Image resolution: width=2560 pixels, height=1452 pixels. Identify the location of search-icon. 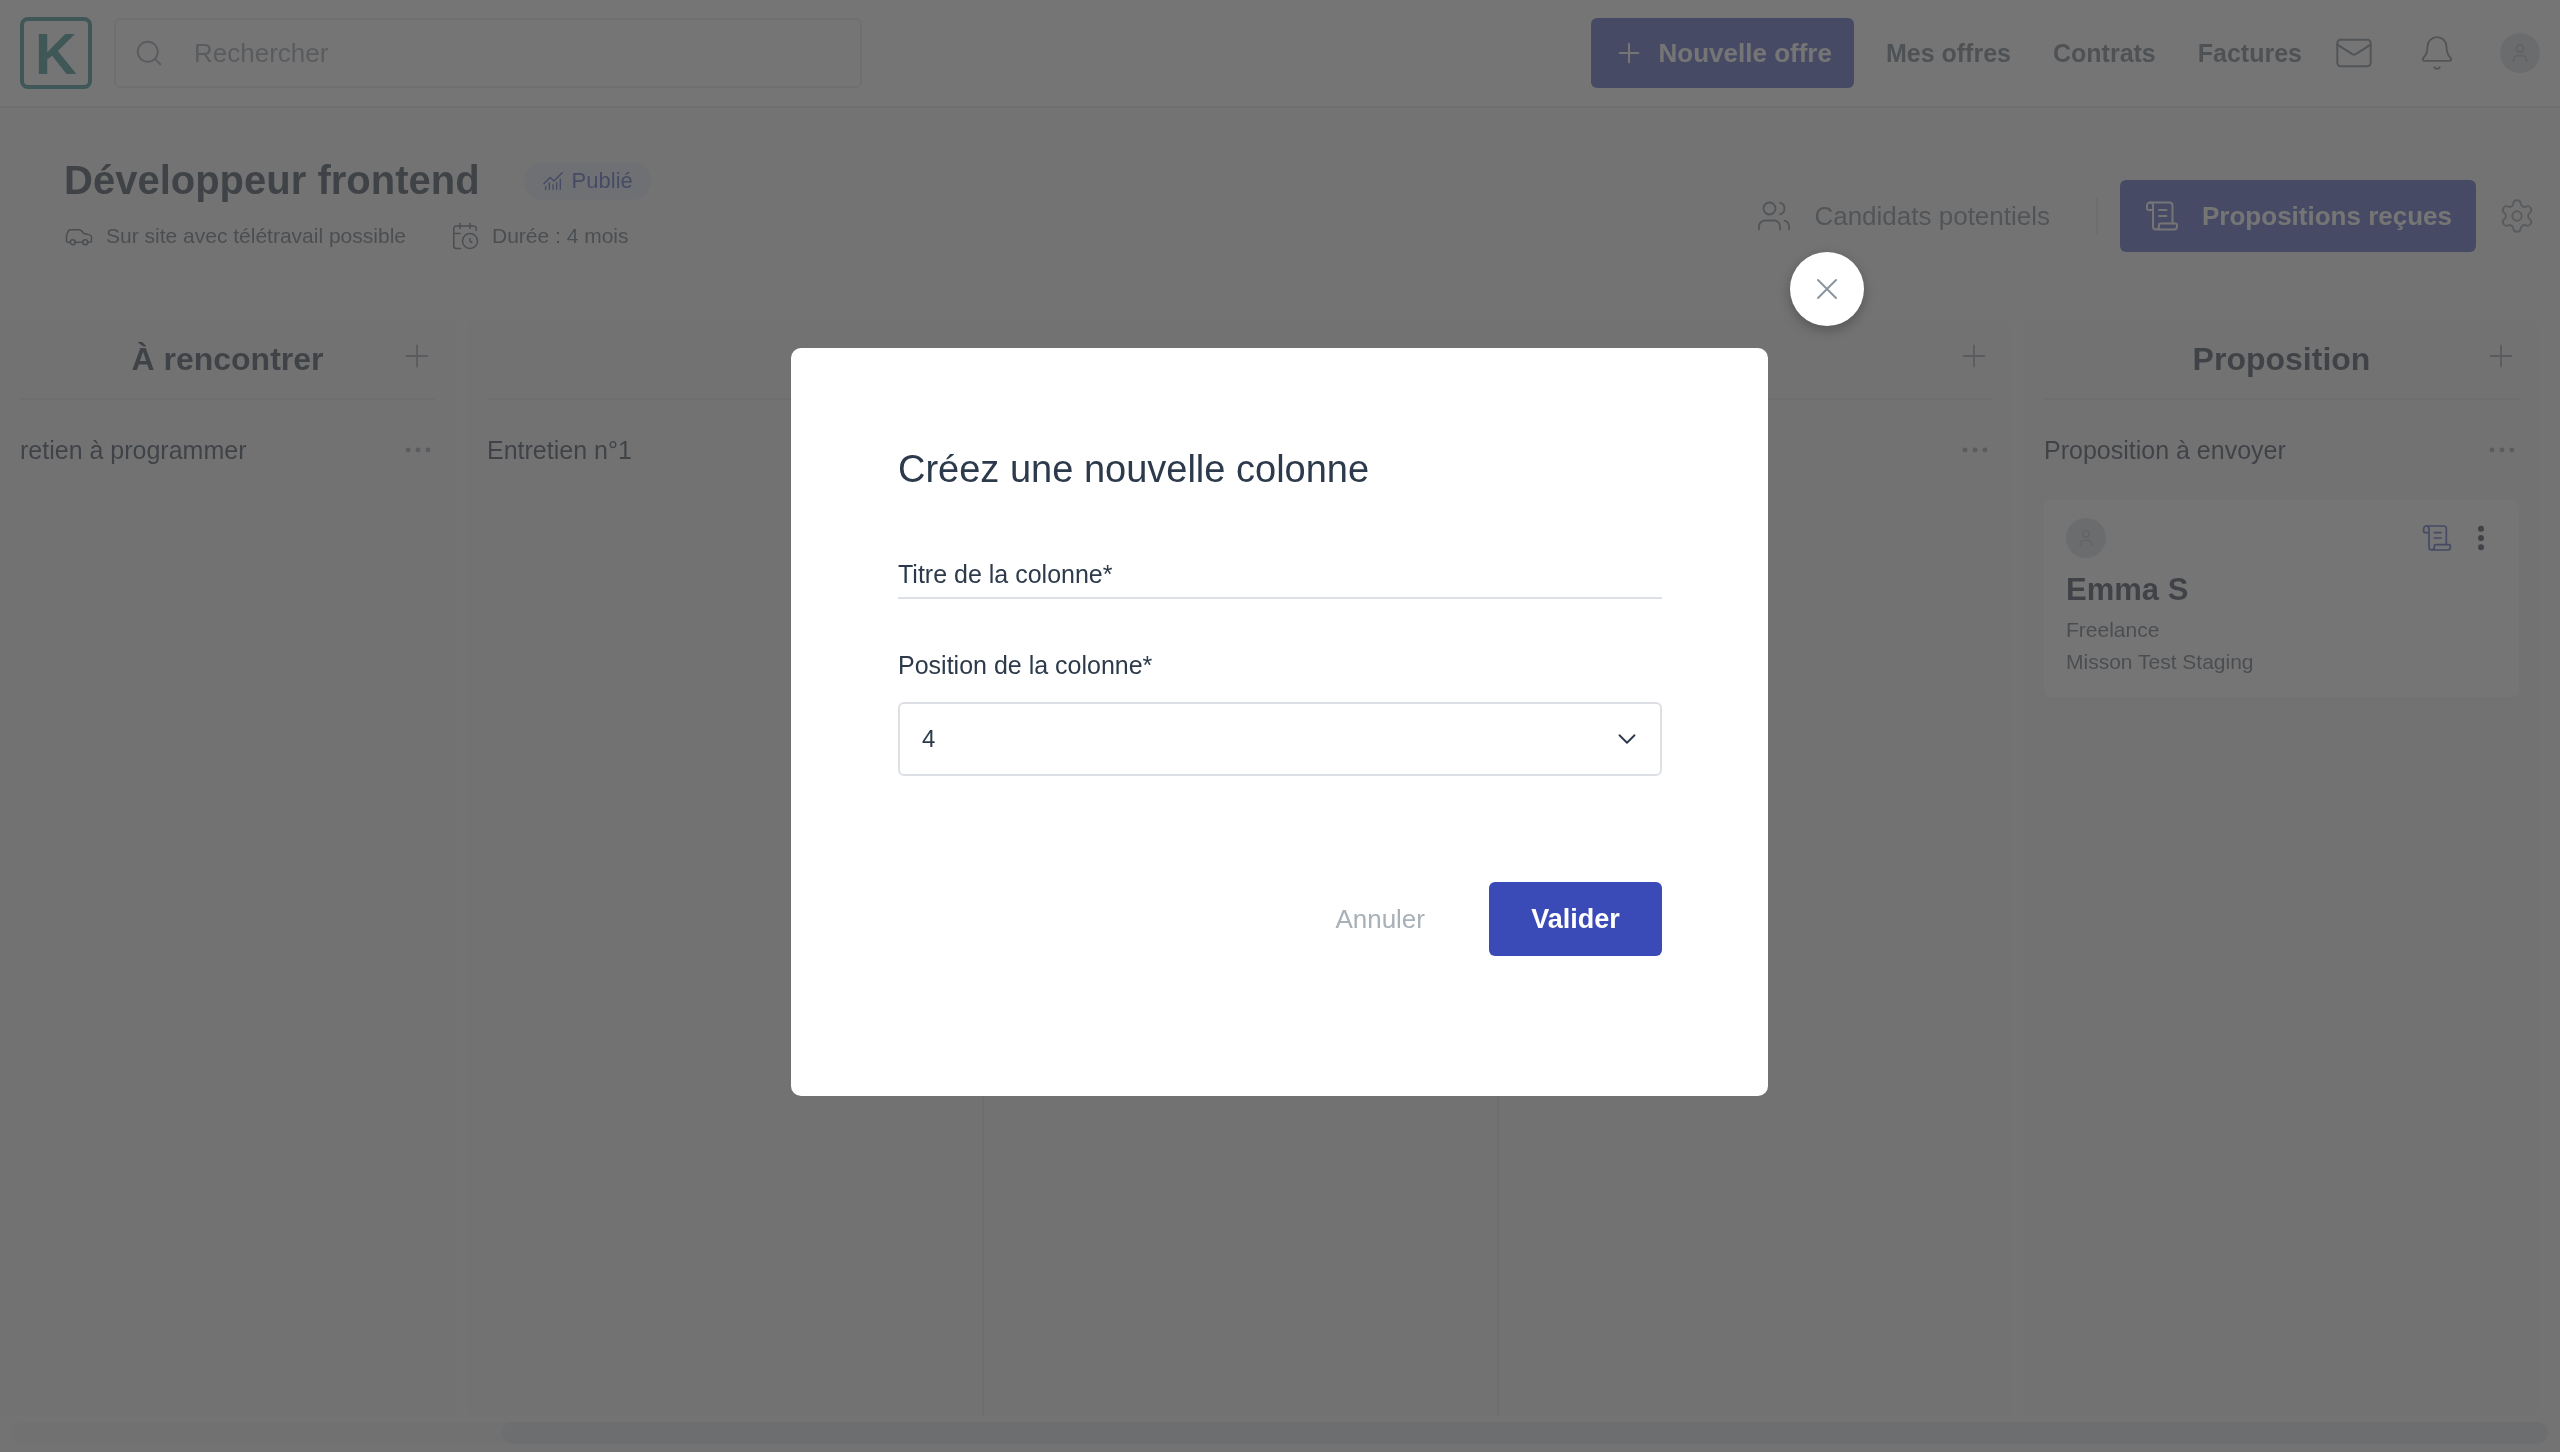
(149, 53).